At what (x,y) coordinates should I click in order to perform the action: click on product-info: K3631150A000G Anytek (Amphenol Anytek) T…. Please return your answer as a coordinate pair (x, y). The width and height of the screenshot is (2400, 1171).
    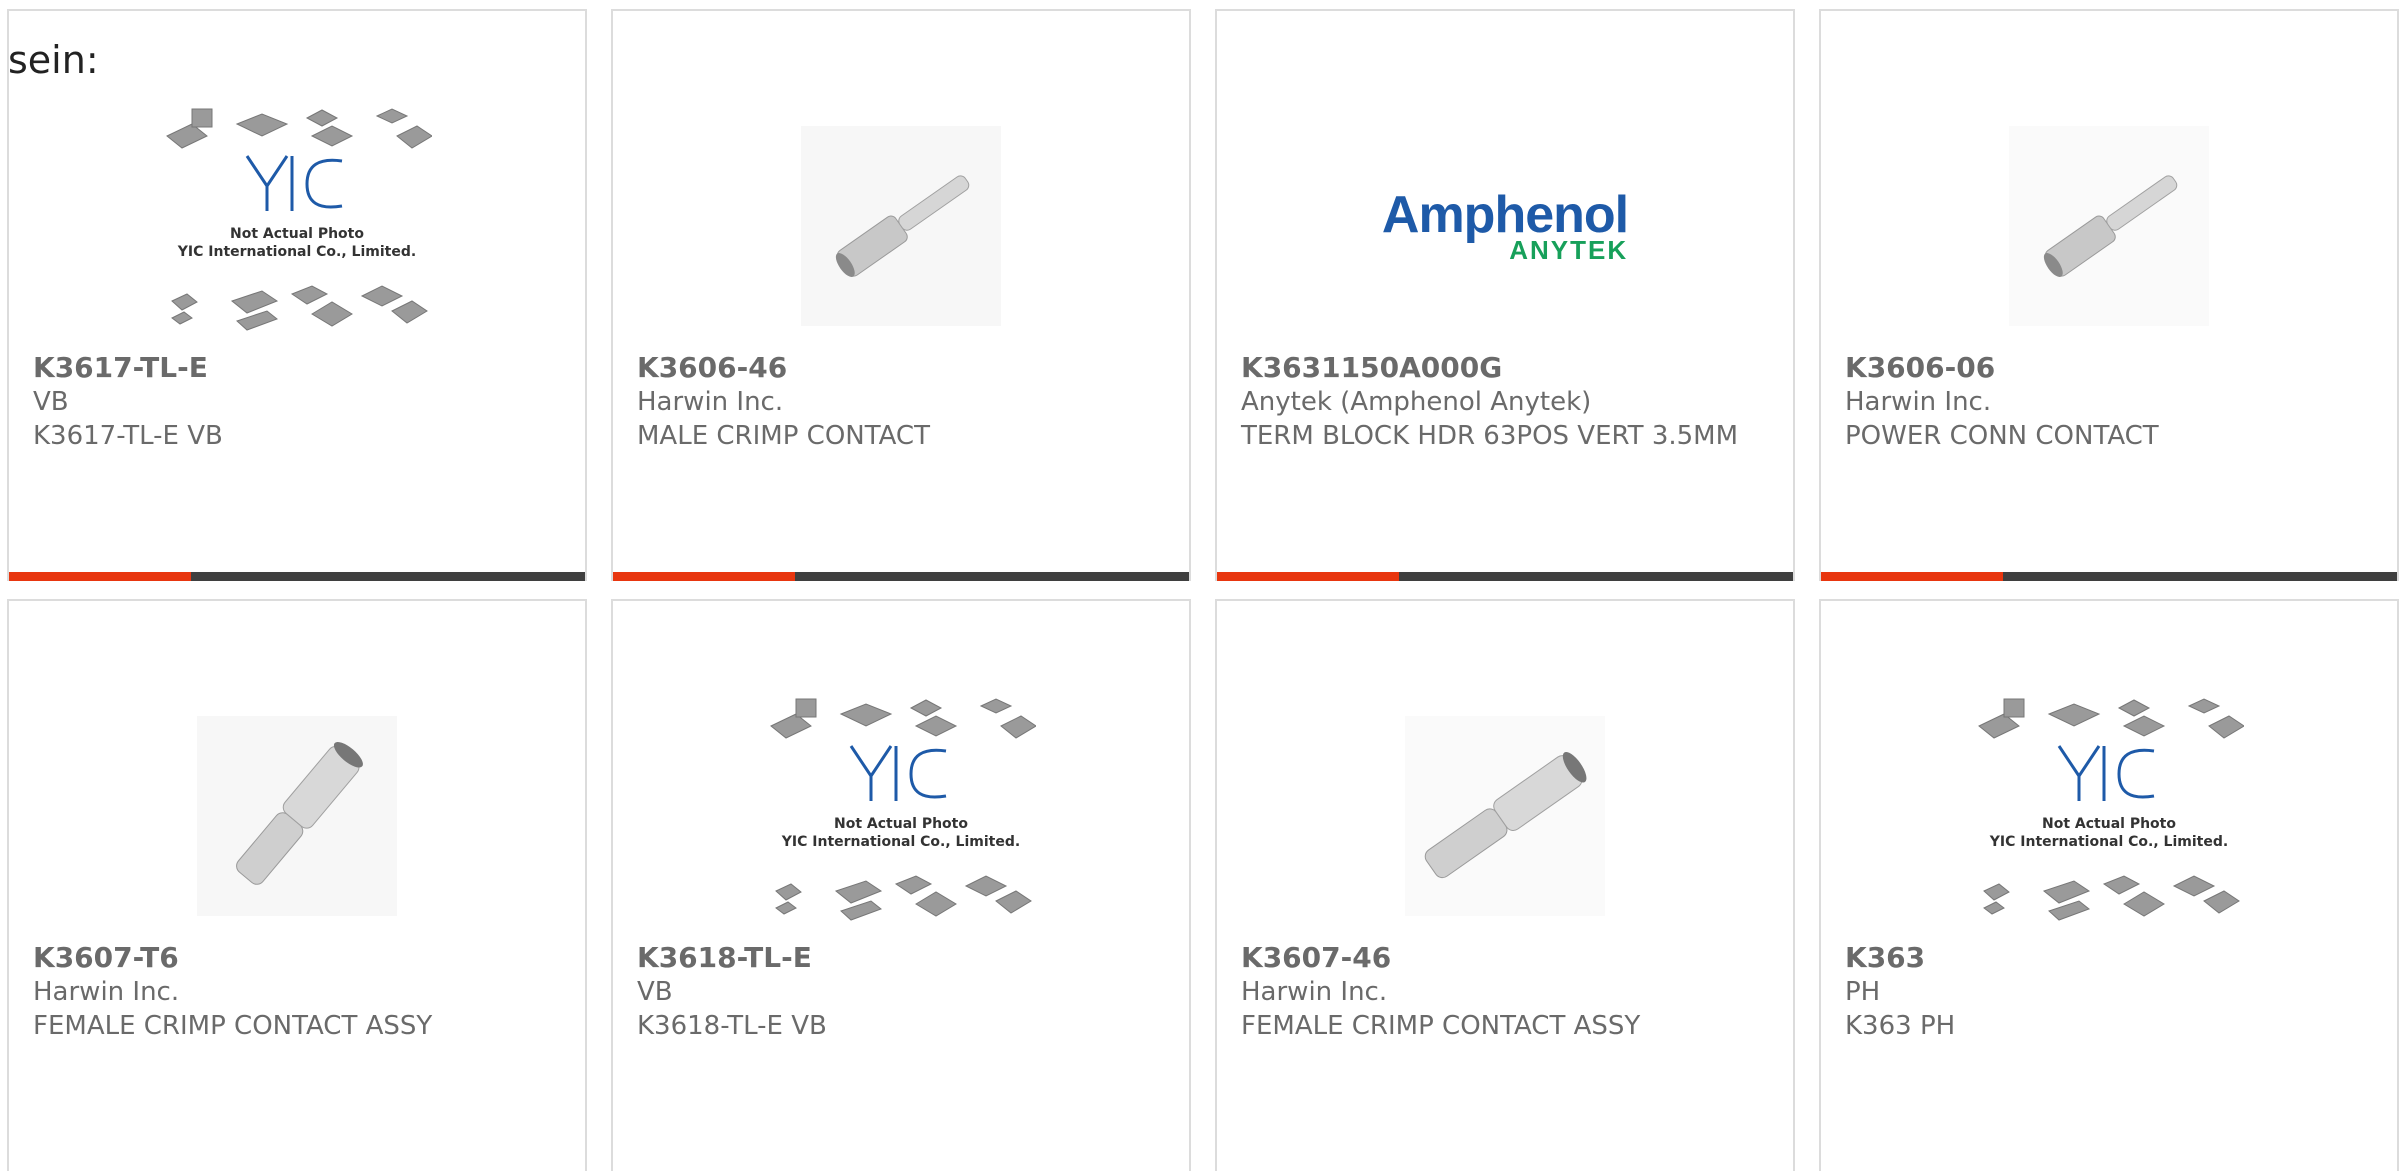
    Looking at the image, I should click on (1505, 402).